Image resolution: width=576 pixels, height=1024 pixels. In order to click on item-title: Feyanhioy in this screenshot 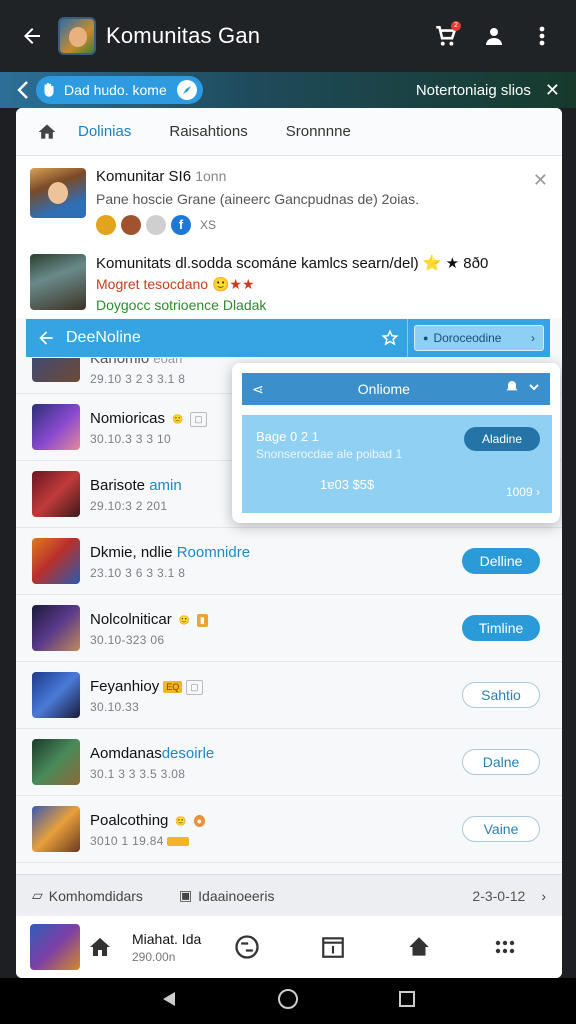, I will do `click(125, 686)`.